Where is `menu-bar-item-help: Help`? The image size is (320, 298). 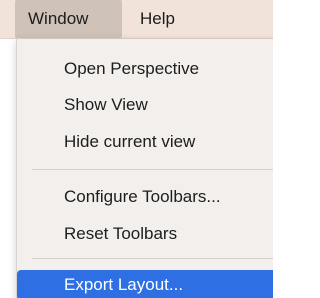
menu-bar-item-help: Help is located at coordinates (157, 19).